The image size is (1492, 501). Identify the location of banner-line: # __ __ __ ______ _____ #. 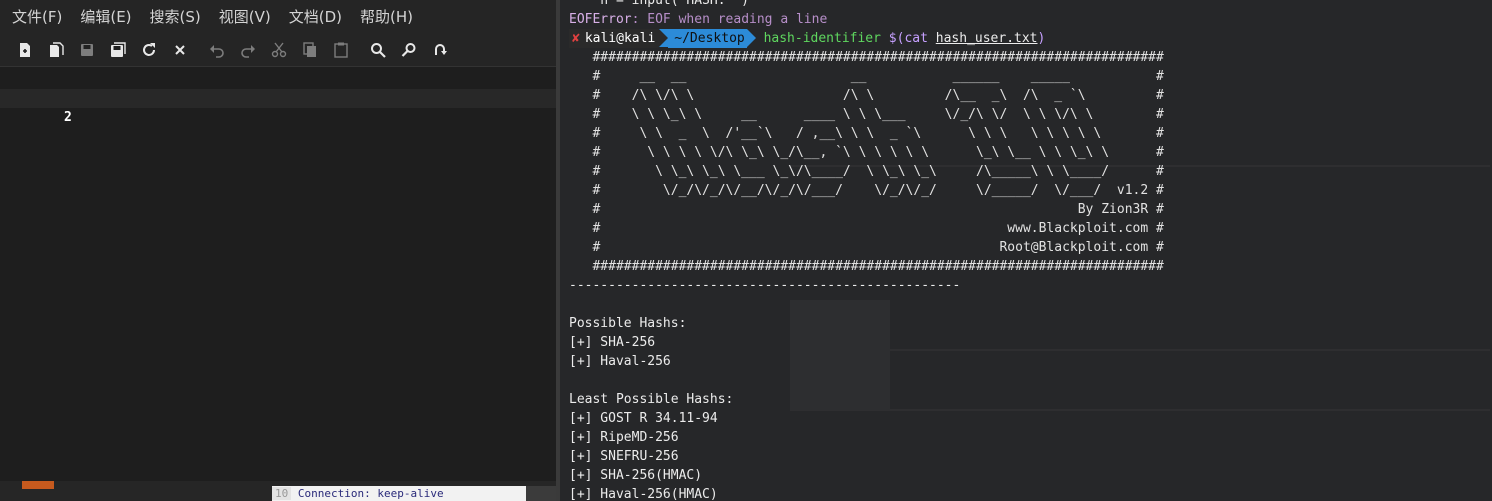
(866, 76).